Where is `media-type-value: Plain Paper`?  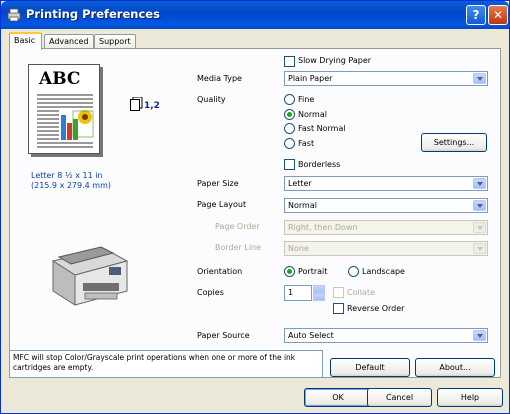 media-type-value: Plain Paper is located at coordinates (310, 78).